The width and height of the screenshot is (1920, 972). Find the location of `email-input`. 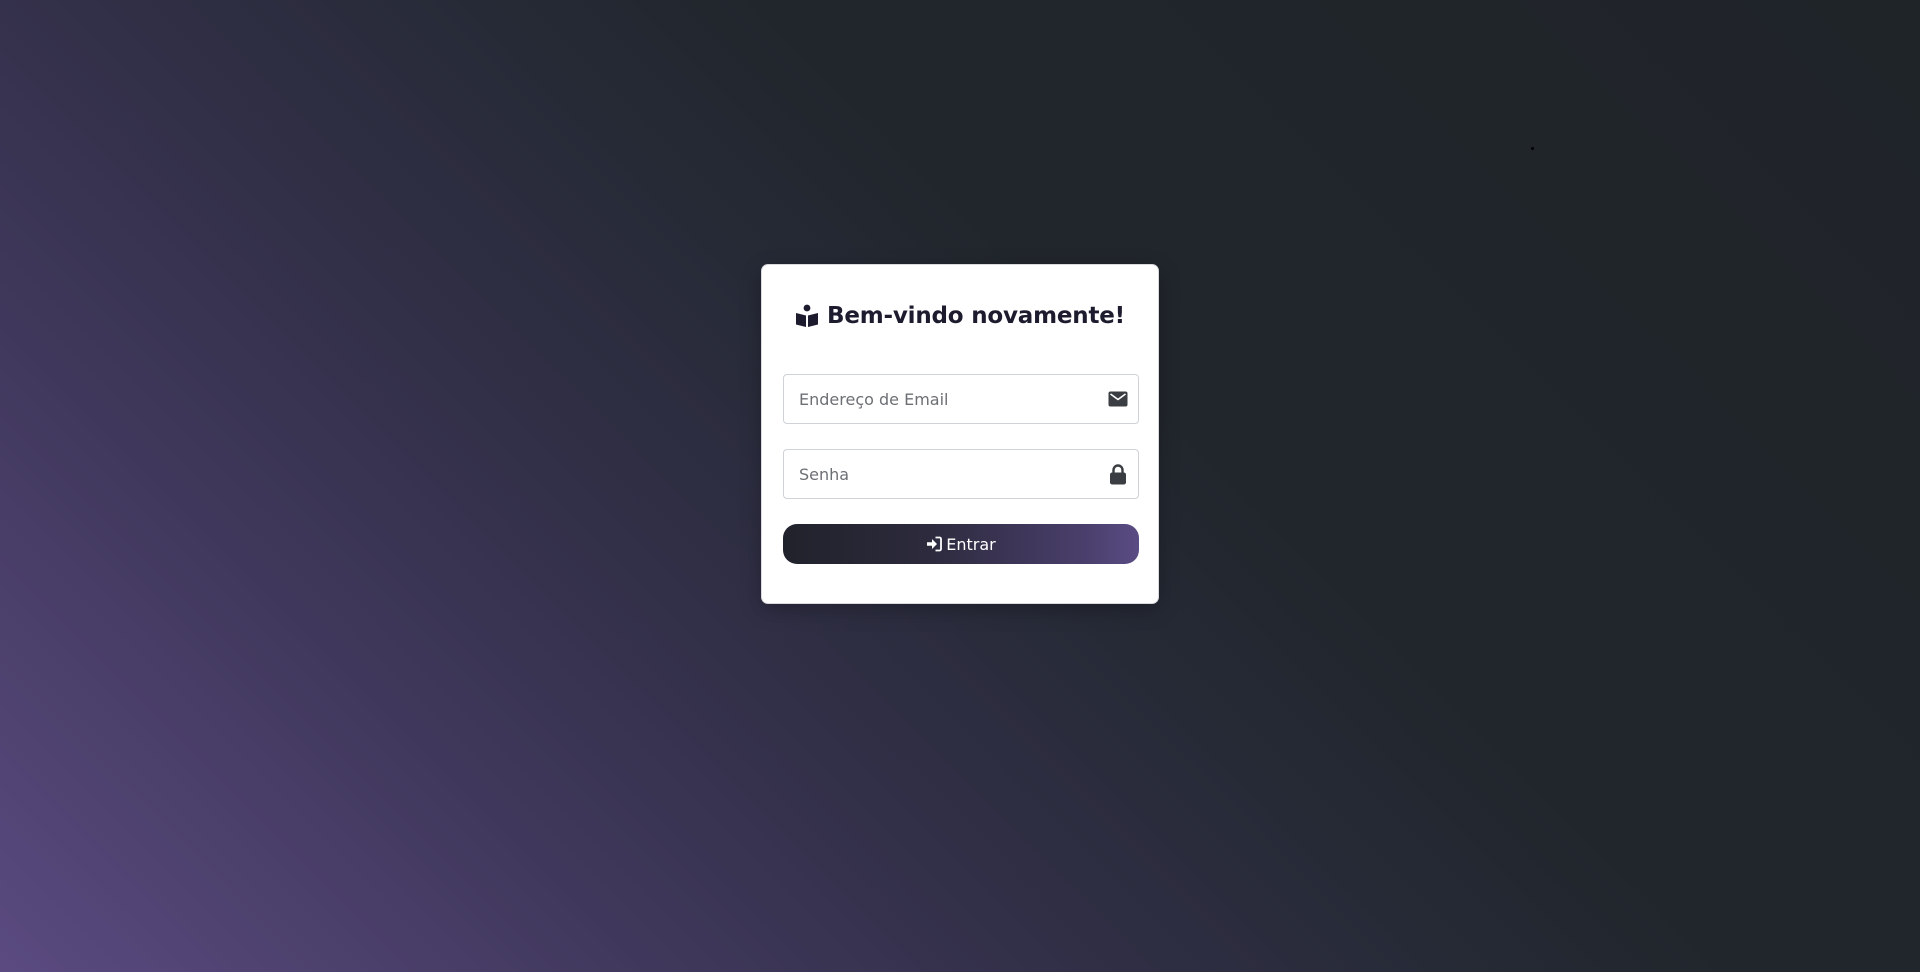

email-input is located at coordinates (961, 399).